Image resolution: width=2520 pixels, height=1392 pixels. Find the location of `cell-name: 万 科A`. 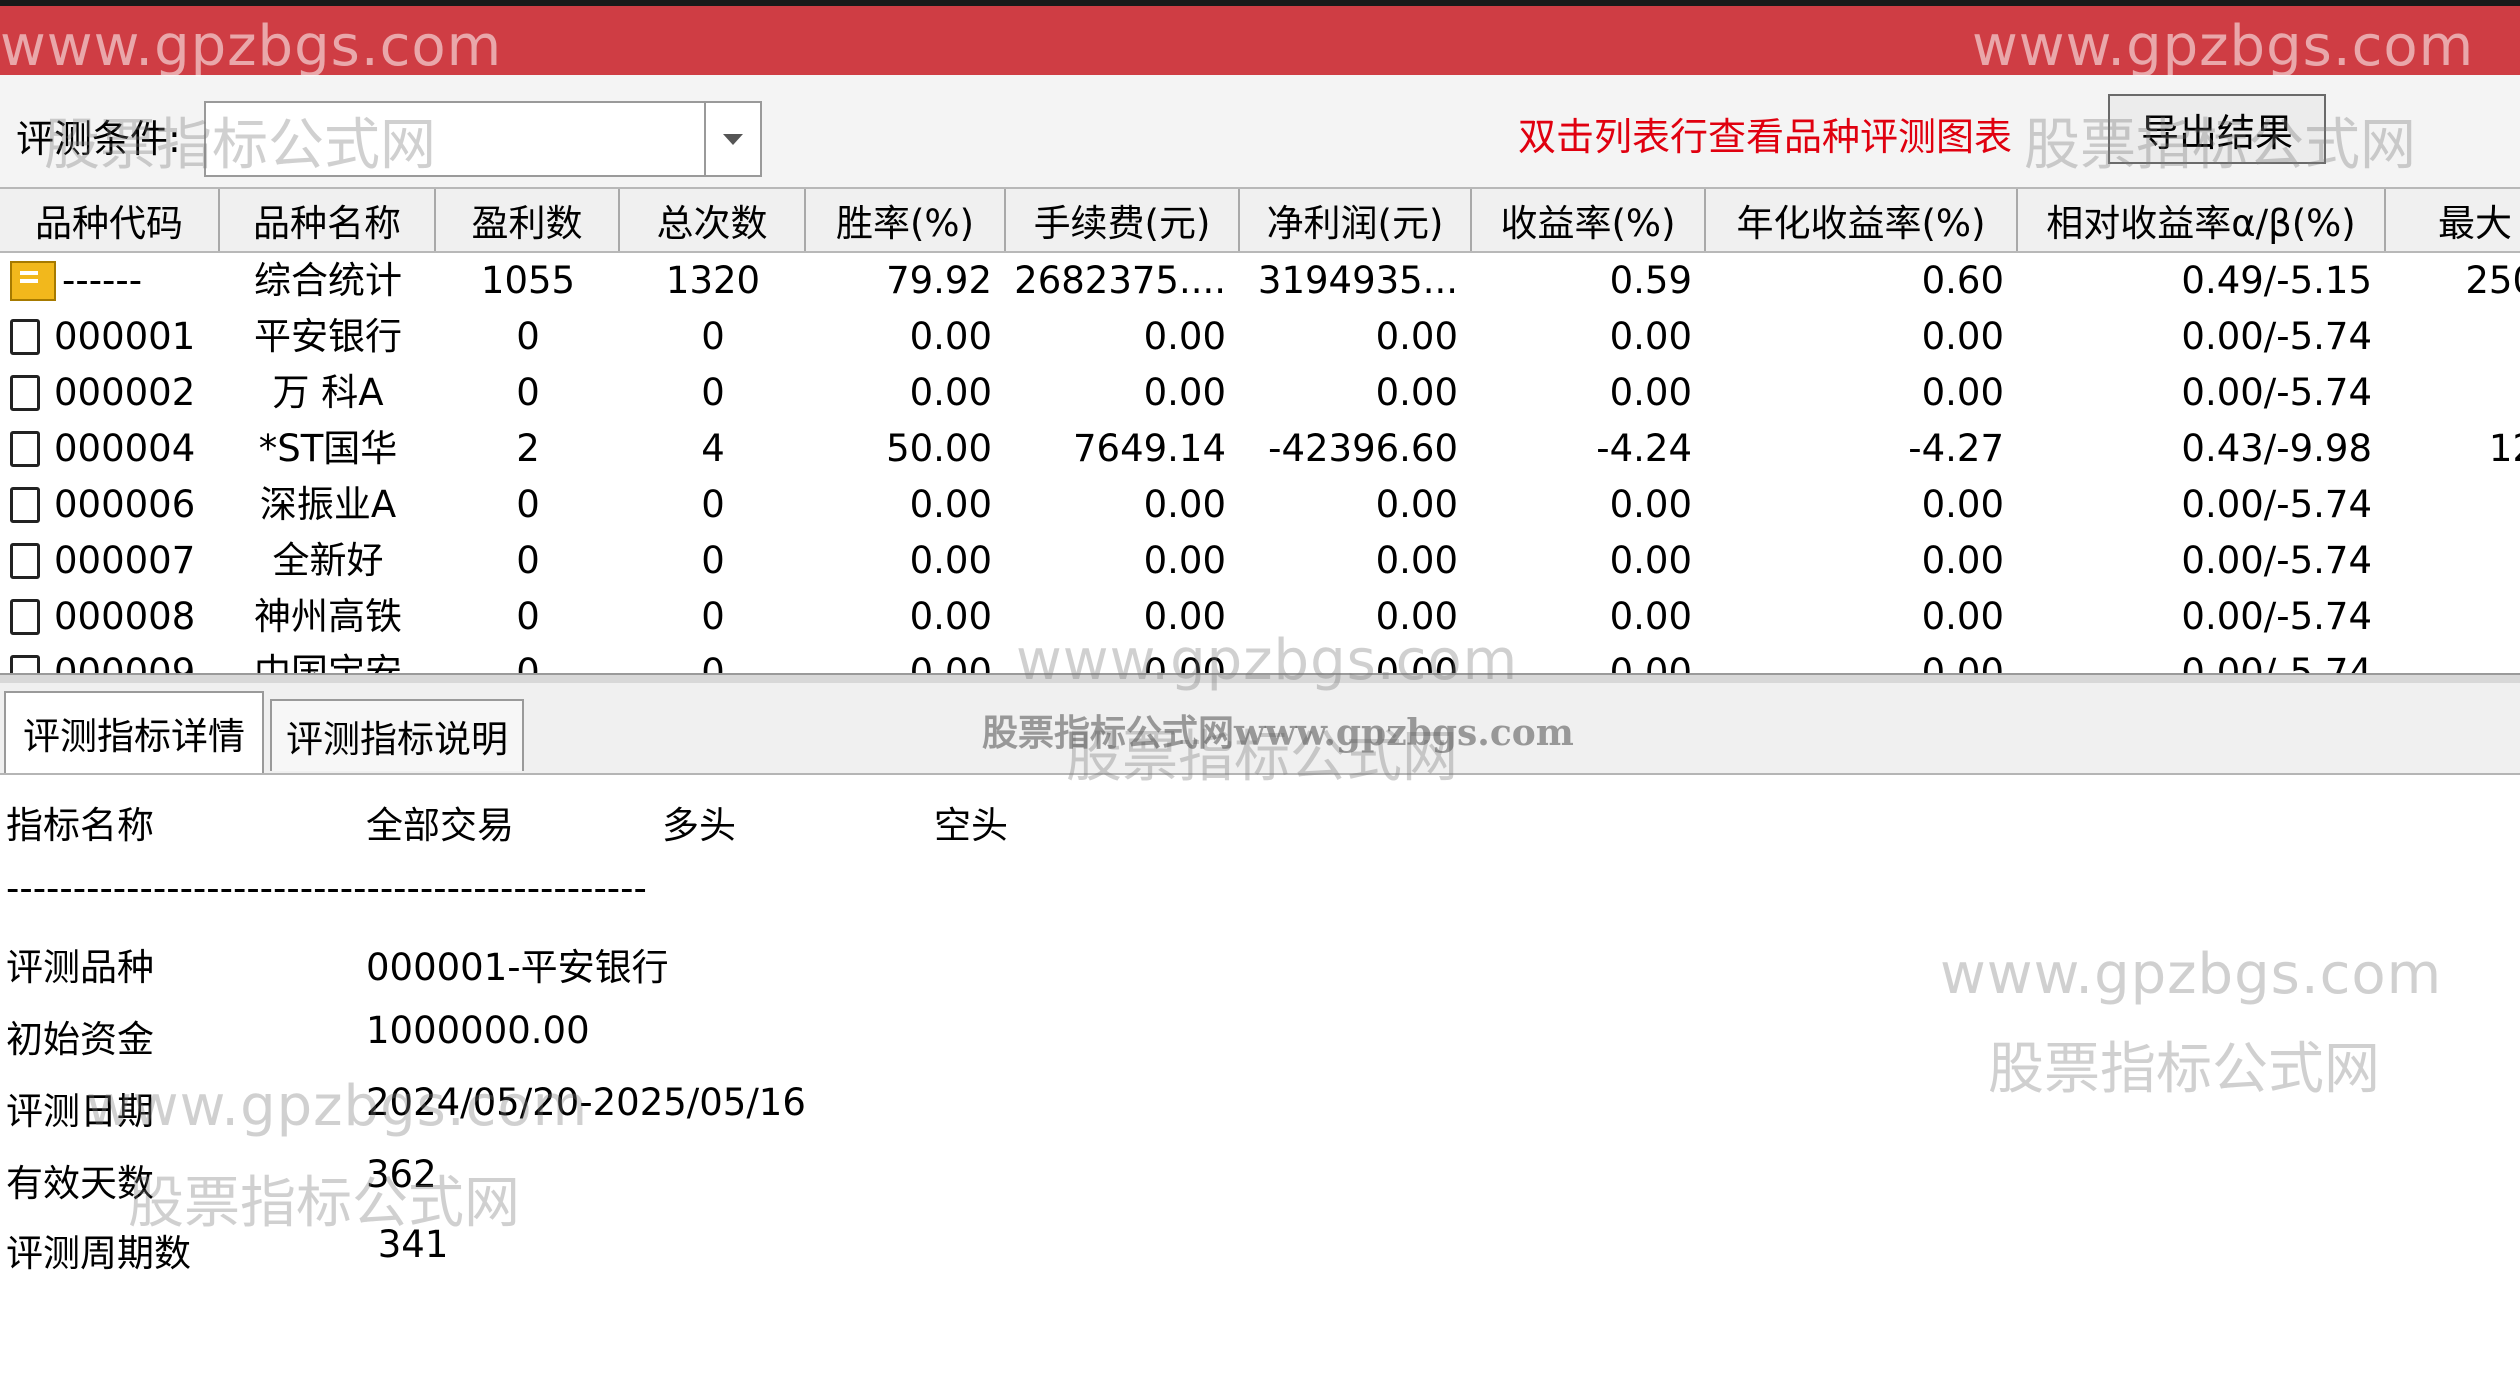

cell-name: 万 科A is located at coordinates (328, 392).